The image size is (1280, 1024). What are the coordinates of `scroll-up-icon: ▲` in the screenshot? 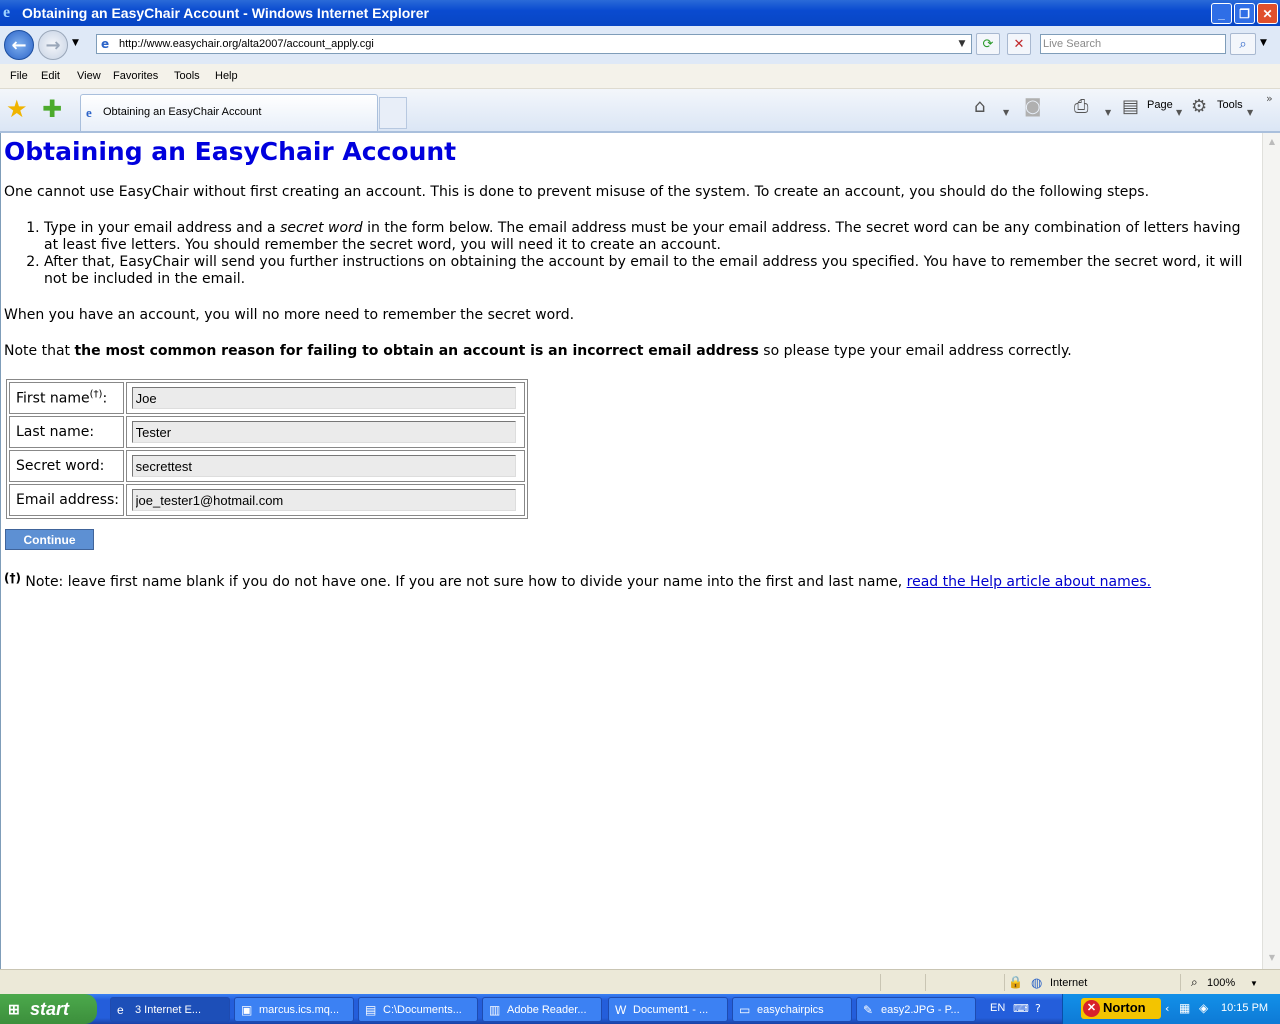 It's located at (1272, 142).